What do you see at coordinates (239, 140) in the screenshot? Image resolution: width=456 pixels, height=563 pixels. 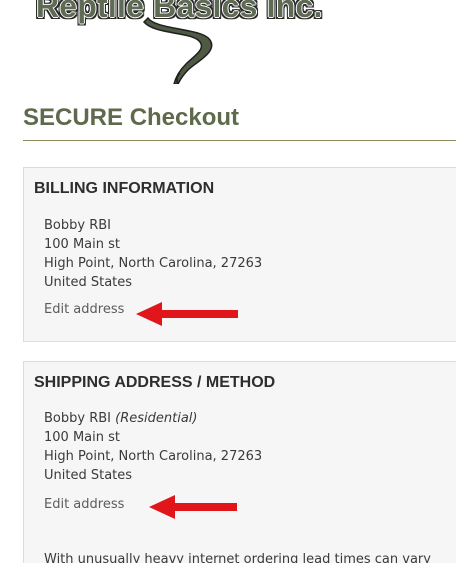 I see `title-divider` at bounding box center [239, 140].